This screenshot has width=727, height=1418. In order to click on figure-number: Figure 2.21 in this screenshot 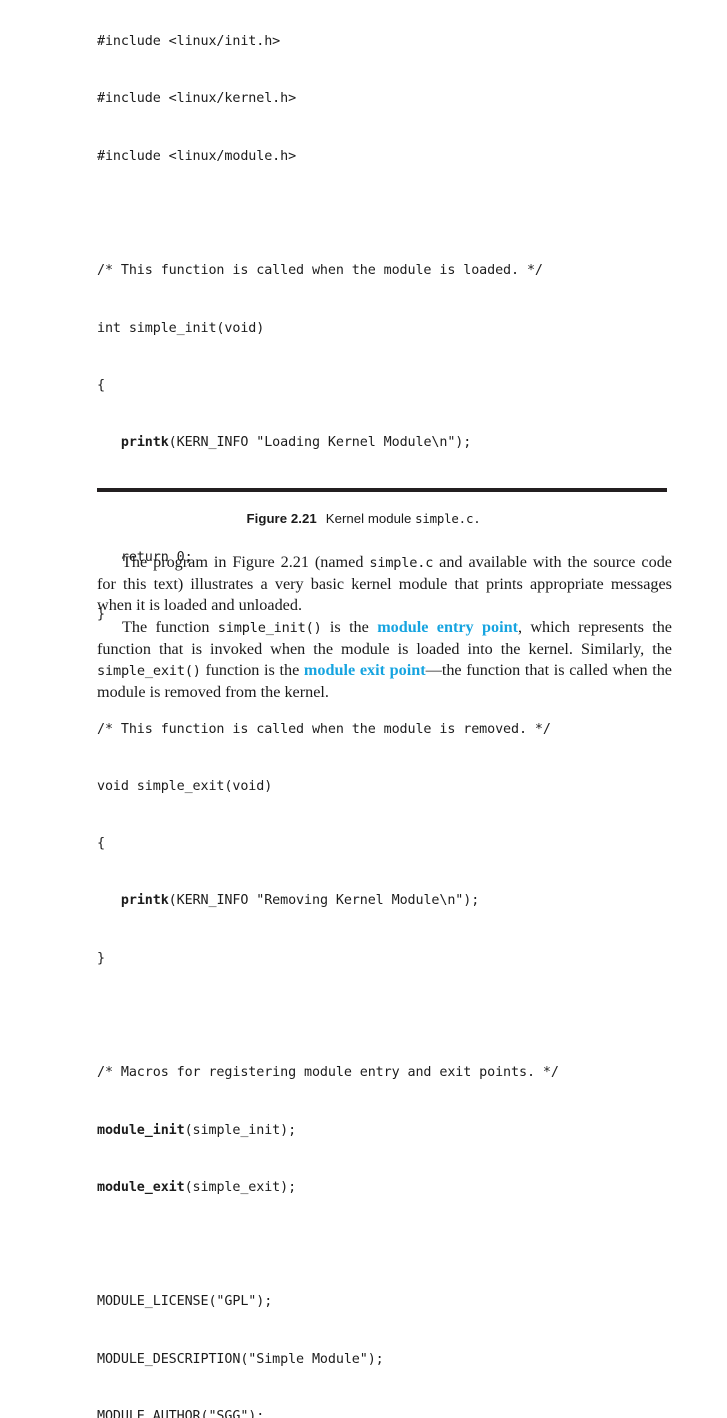, I will do `click(281, 518)`.